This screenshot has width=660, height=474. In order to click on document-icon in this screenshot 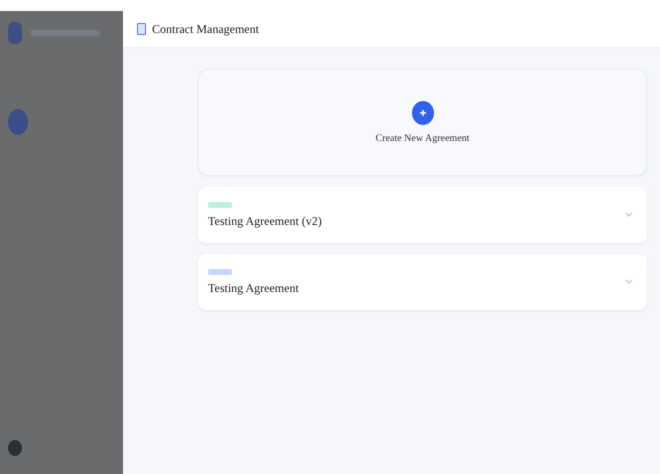, I will do `click(141, 29)`.